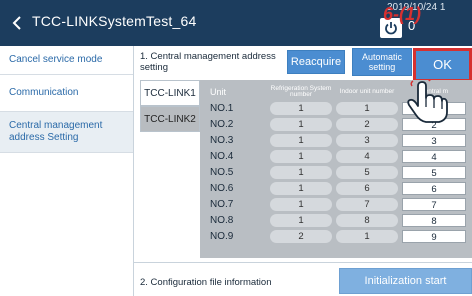 The image size is (472, 296). Describe the element at coordinates (427, 101) in the screenshot. I see `pointer-hand-icon` at that location.